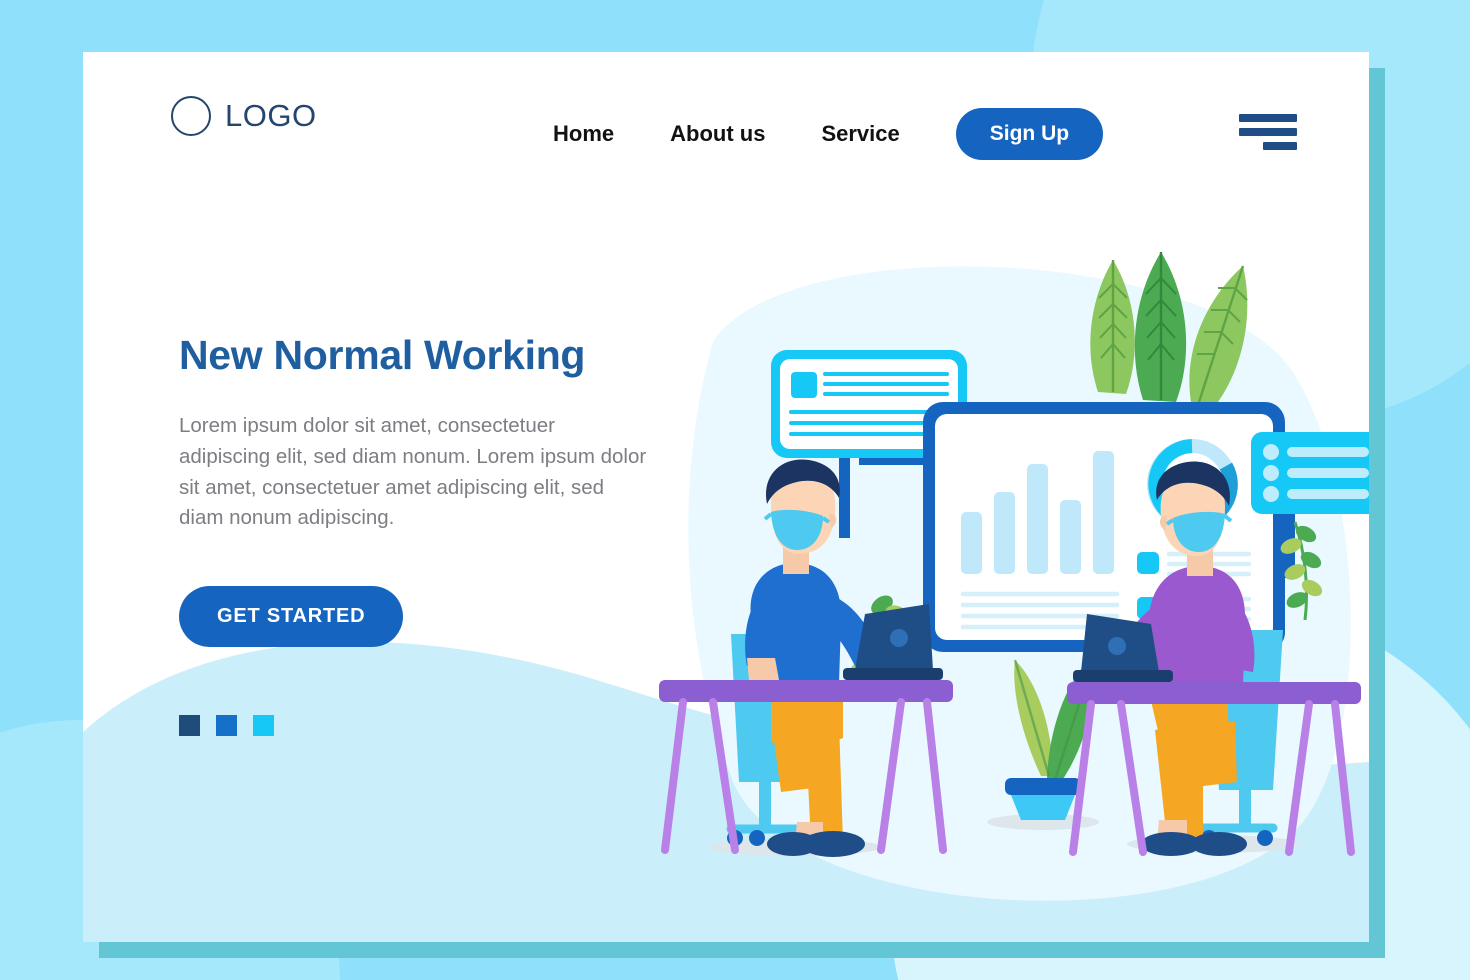  I want to click on nav-item-service: Service, so click(860, 134).